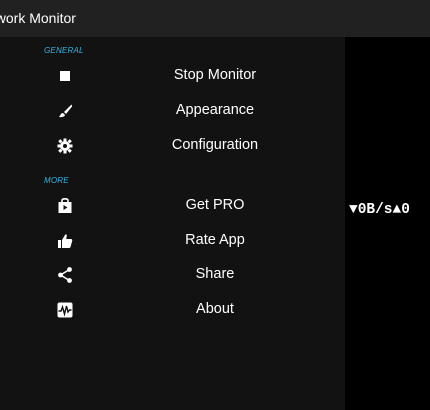 This screenshot has width=430, height=410. What do you see at coordinates (215, 274) in the screenshot?
I see `menu-item-label: Share` at bounding box center [215, 274].